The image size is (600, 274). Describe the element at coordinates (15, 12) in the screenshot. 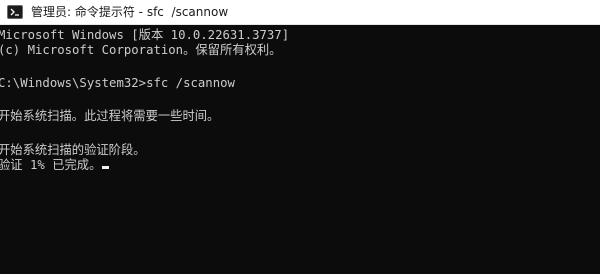

I see `command-prompt-icon` at that location.